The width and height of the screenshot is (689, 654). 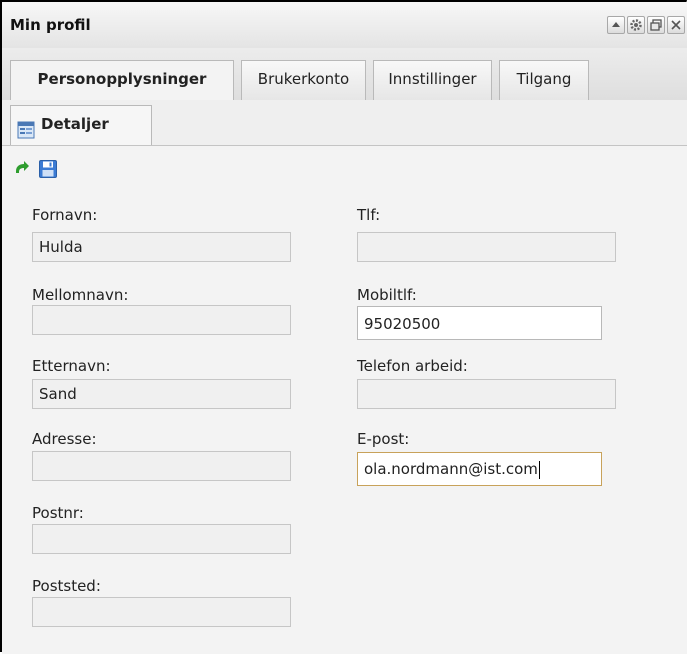 I want to click on text-caret, so click(x=539, y=469).